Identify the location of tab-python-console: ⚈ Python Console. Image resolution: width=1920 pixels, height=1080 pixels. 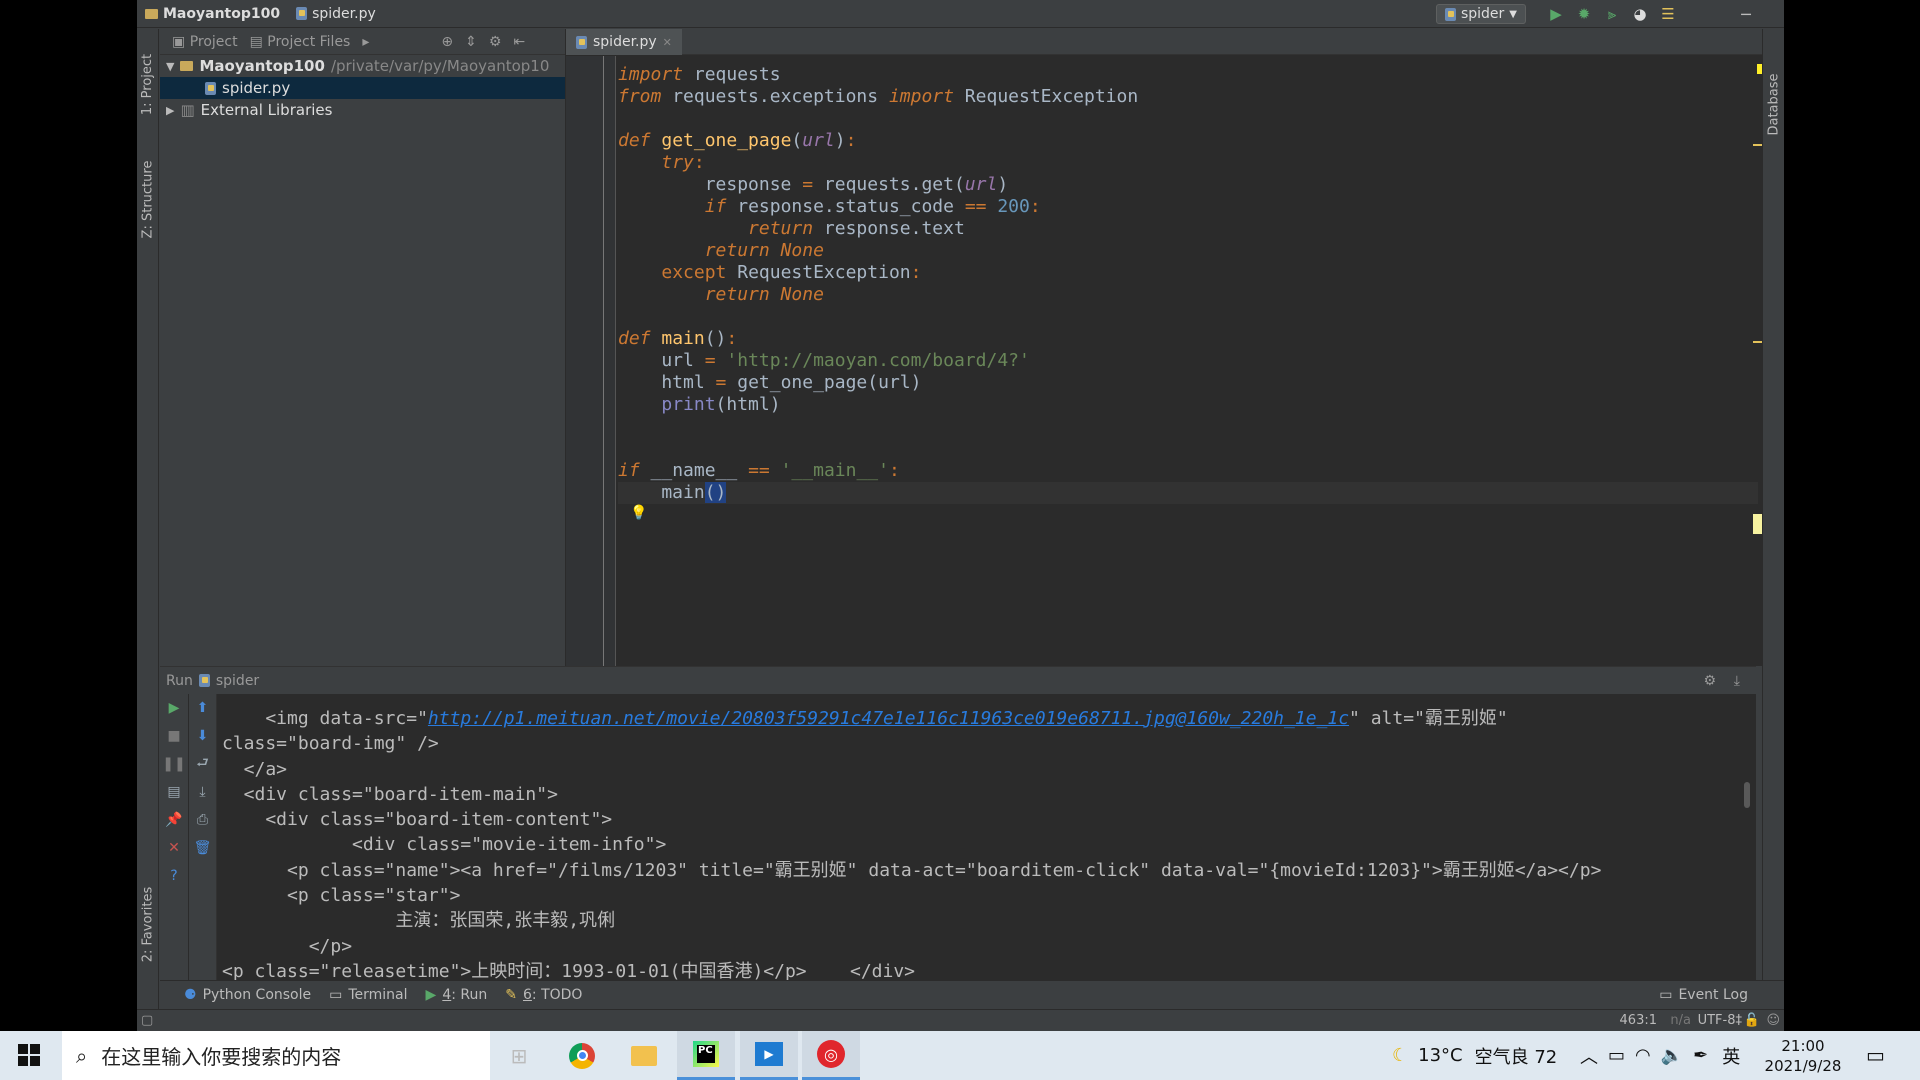
(247, 995).